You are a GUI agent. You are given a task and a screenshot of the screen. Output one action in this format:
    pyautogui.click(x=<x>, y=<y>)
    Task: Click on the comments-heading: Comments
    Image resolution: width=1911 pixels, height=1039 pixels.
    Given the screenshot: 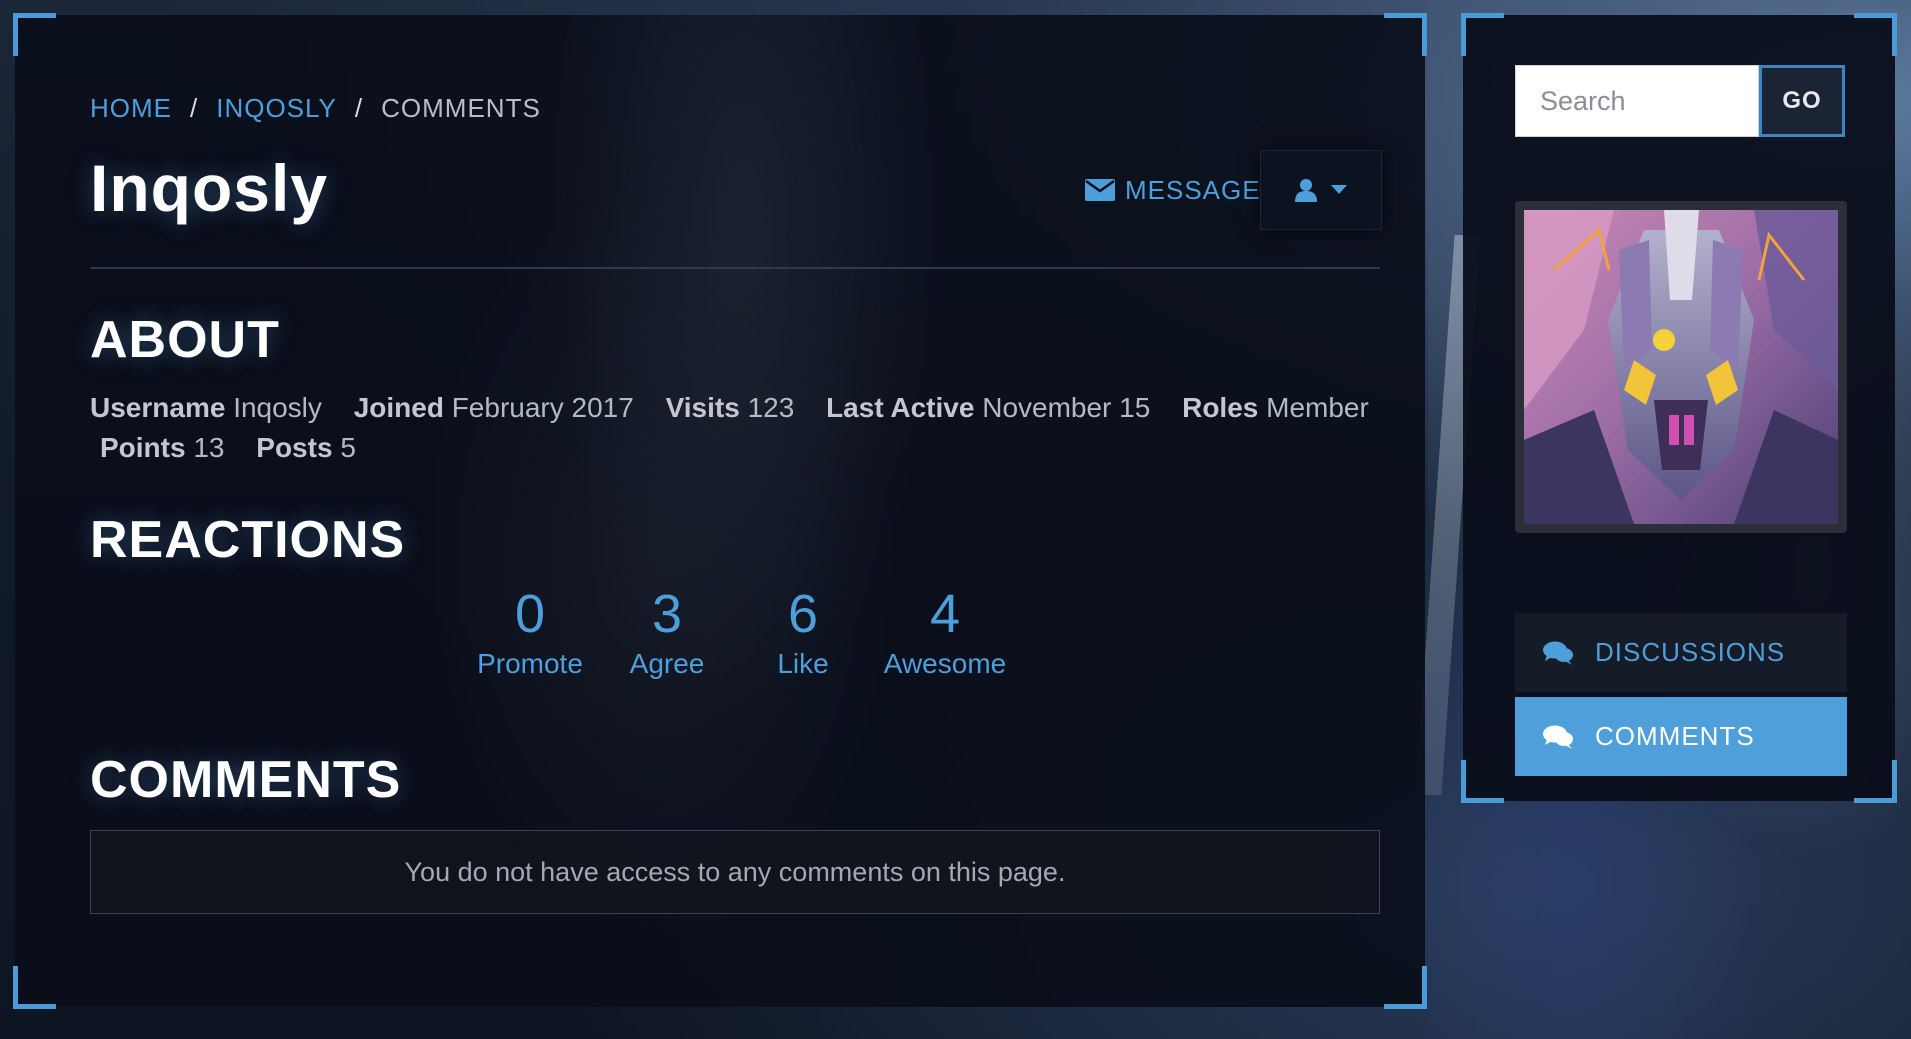 What is the action you would take?
    pyautogui.click(x=246, y=780)
    